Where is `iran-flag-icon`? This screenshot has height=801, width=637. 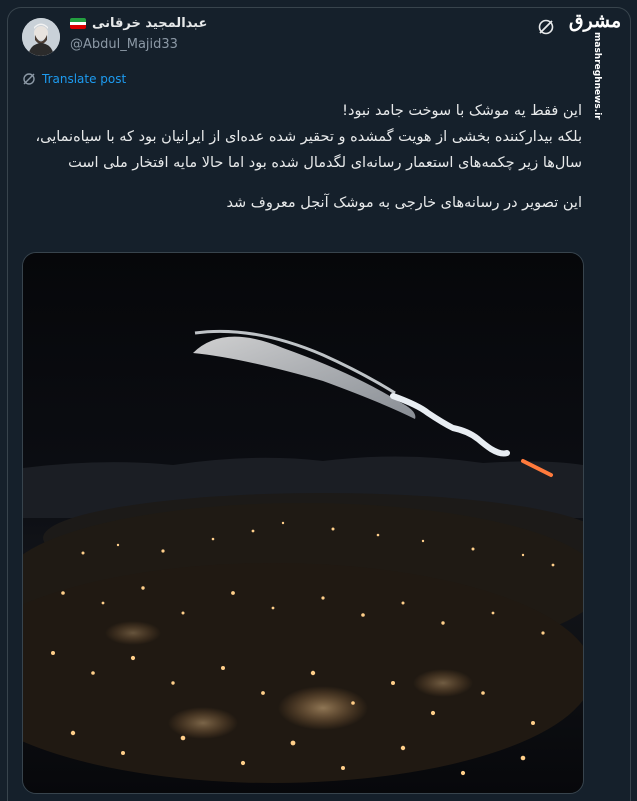
iran-flag-icon is located at coordinates (78, 23).